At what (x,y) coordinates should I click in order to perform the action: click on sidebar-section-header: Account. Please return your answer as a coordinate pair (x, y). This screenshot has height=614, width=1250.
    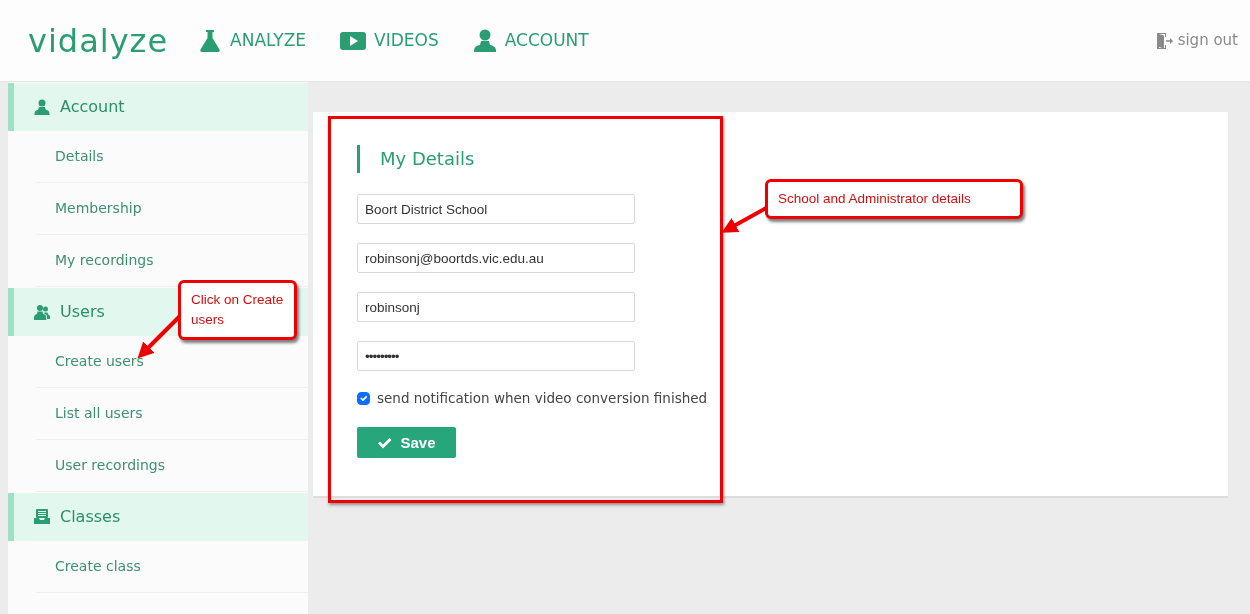
    Looking at the image, I should click on (158, 107).